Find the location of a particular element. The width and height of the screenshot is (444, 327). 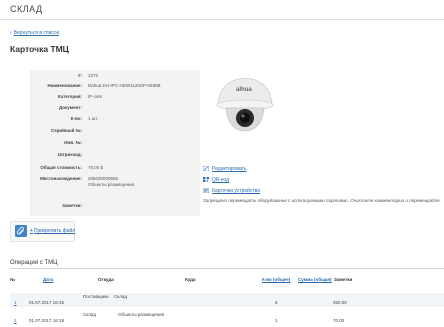

field-label: Наименование: is located at coordinates (64, 85).